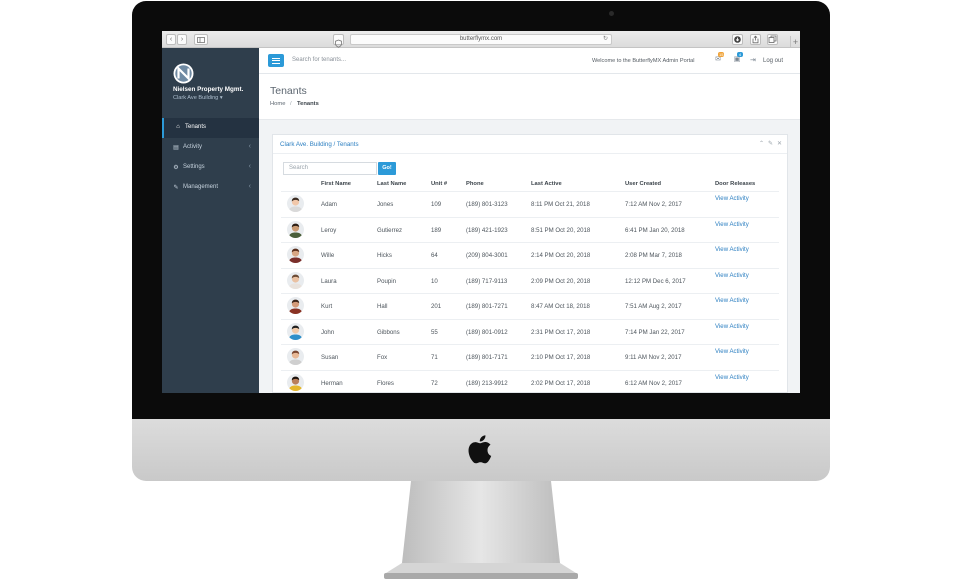 Image resolution: width=960 pixels, height=580 pixels. What do you see at coordinates (210, 168) in the screenshot?
I see `sidebar-item-settings: ⚙ Settings ‹` at bounding box center [210, 168].